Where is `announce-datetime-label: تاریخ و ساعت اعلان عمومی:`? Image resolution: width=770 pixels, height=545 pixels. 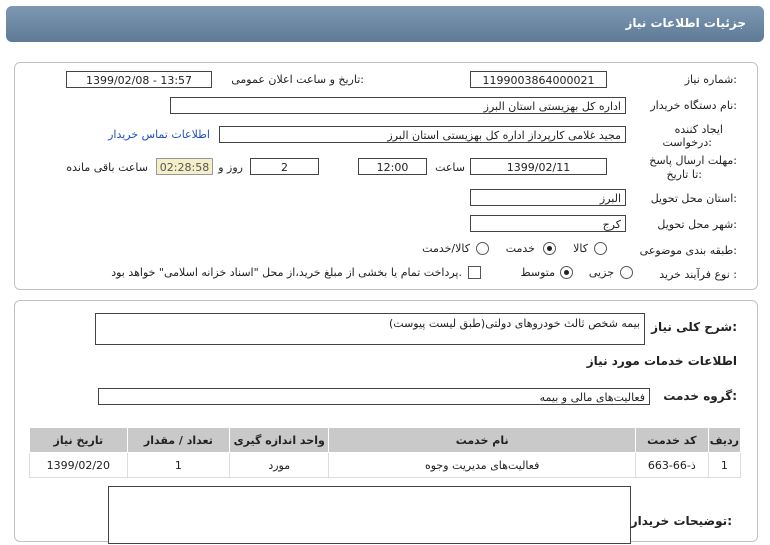 announce-datetime-label: تاریخ و ساعت اعلان عمومی: is located at coordinates (297, 79).